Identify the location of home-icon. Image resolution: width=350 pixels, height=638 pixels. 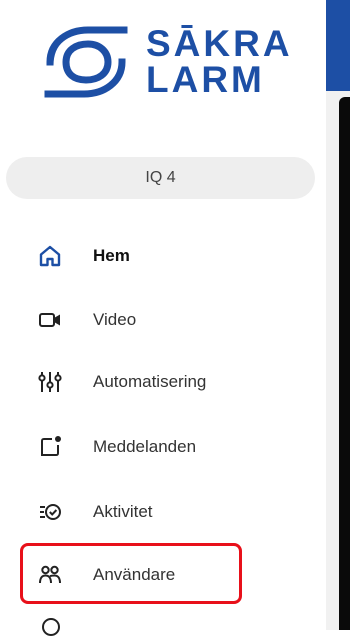
(50, 256).